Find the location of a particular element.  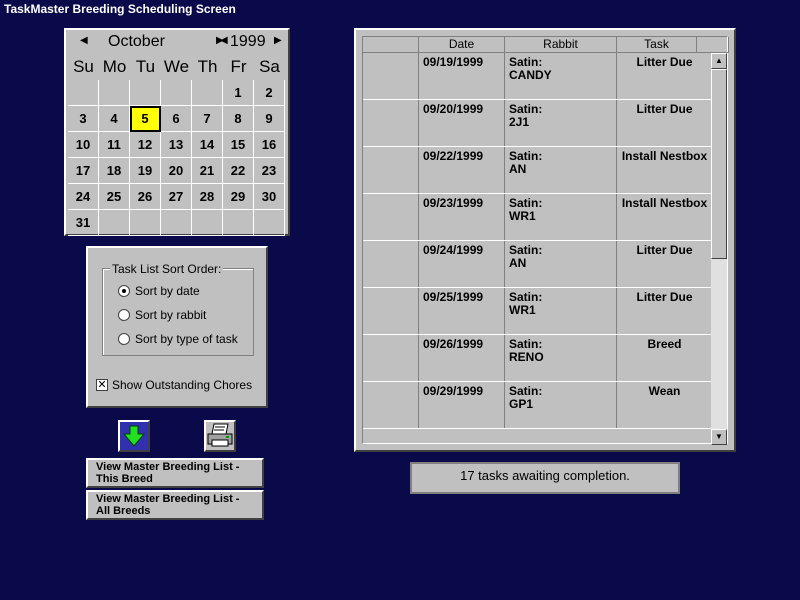

table-row: 09/29/1999 Satin: GP1 Wean is located at coordinates (538, 405).